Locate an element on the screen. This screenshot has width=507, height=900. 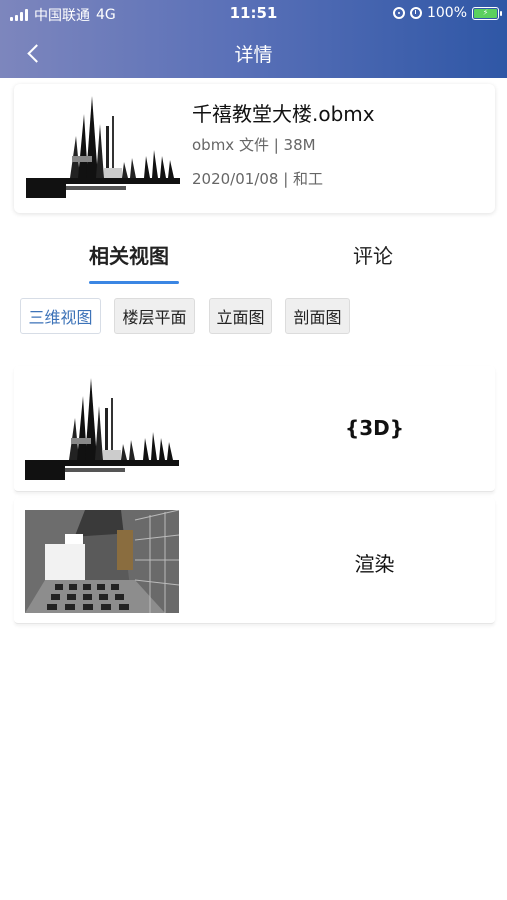
battery-icon: ⚡ is located at coordinates (487, 13).